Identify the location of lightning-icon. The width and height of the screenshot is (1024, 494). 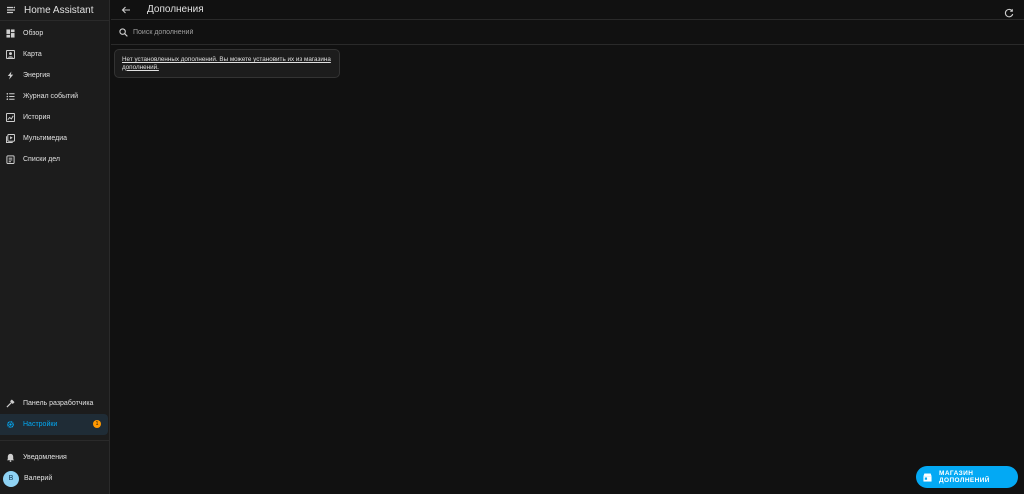
(10, 75).